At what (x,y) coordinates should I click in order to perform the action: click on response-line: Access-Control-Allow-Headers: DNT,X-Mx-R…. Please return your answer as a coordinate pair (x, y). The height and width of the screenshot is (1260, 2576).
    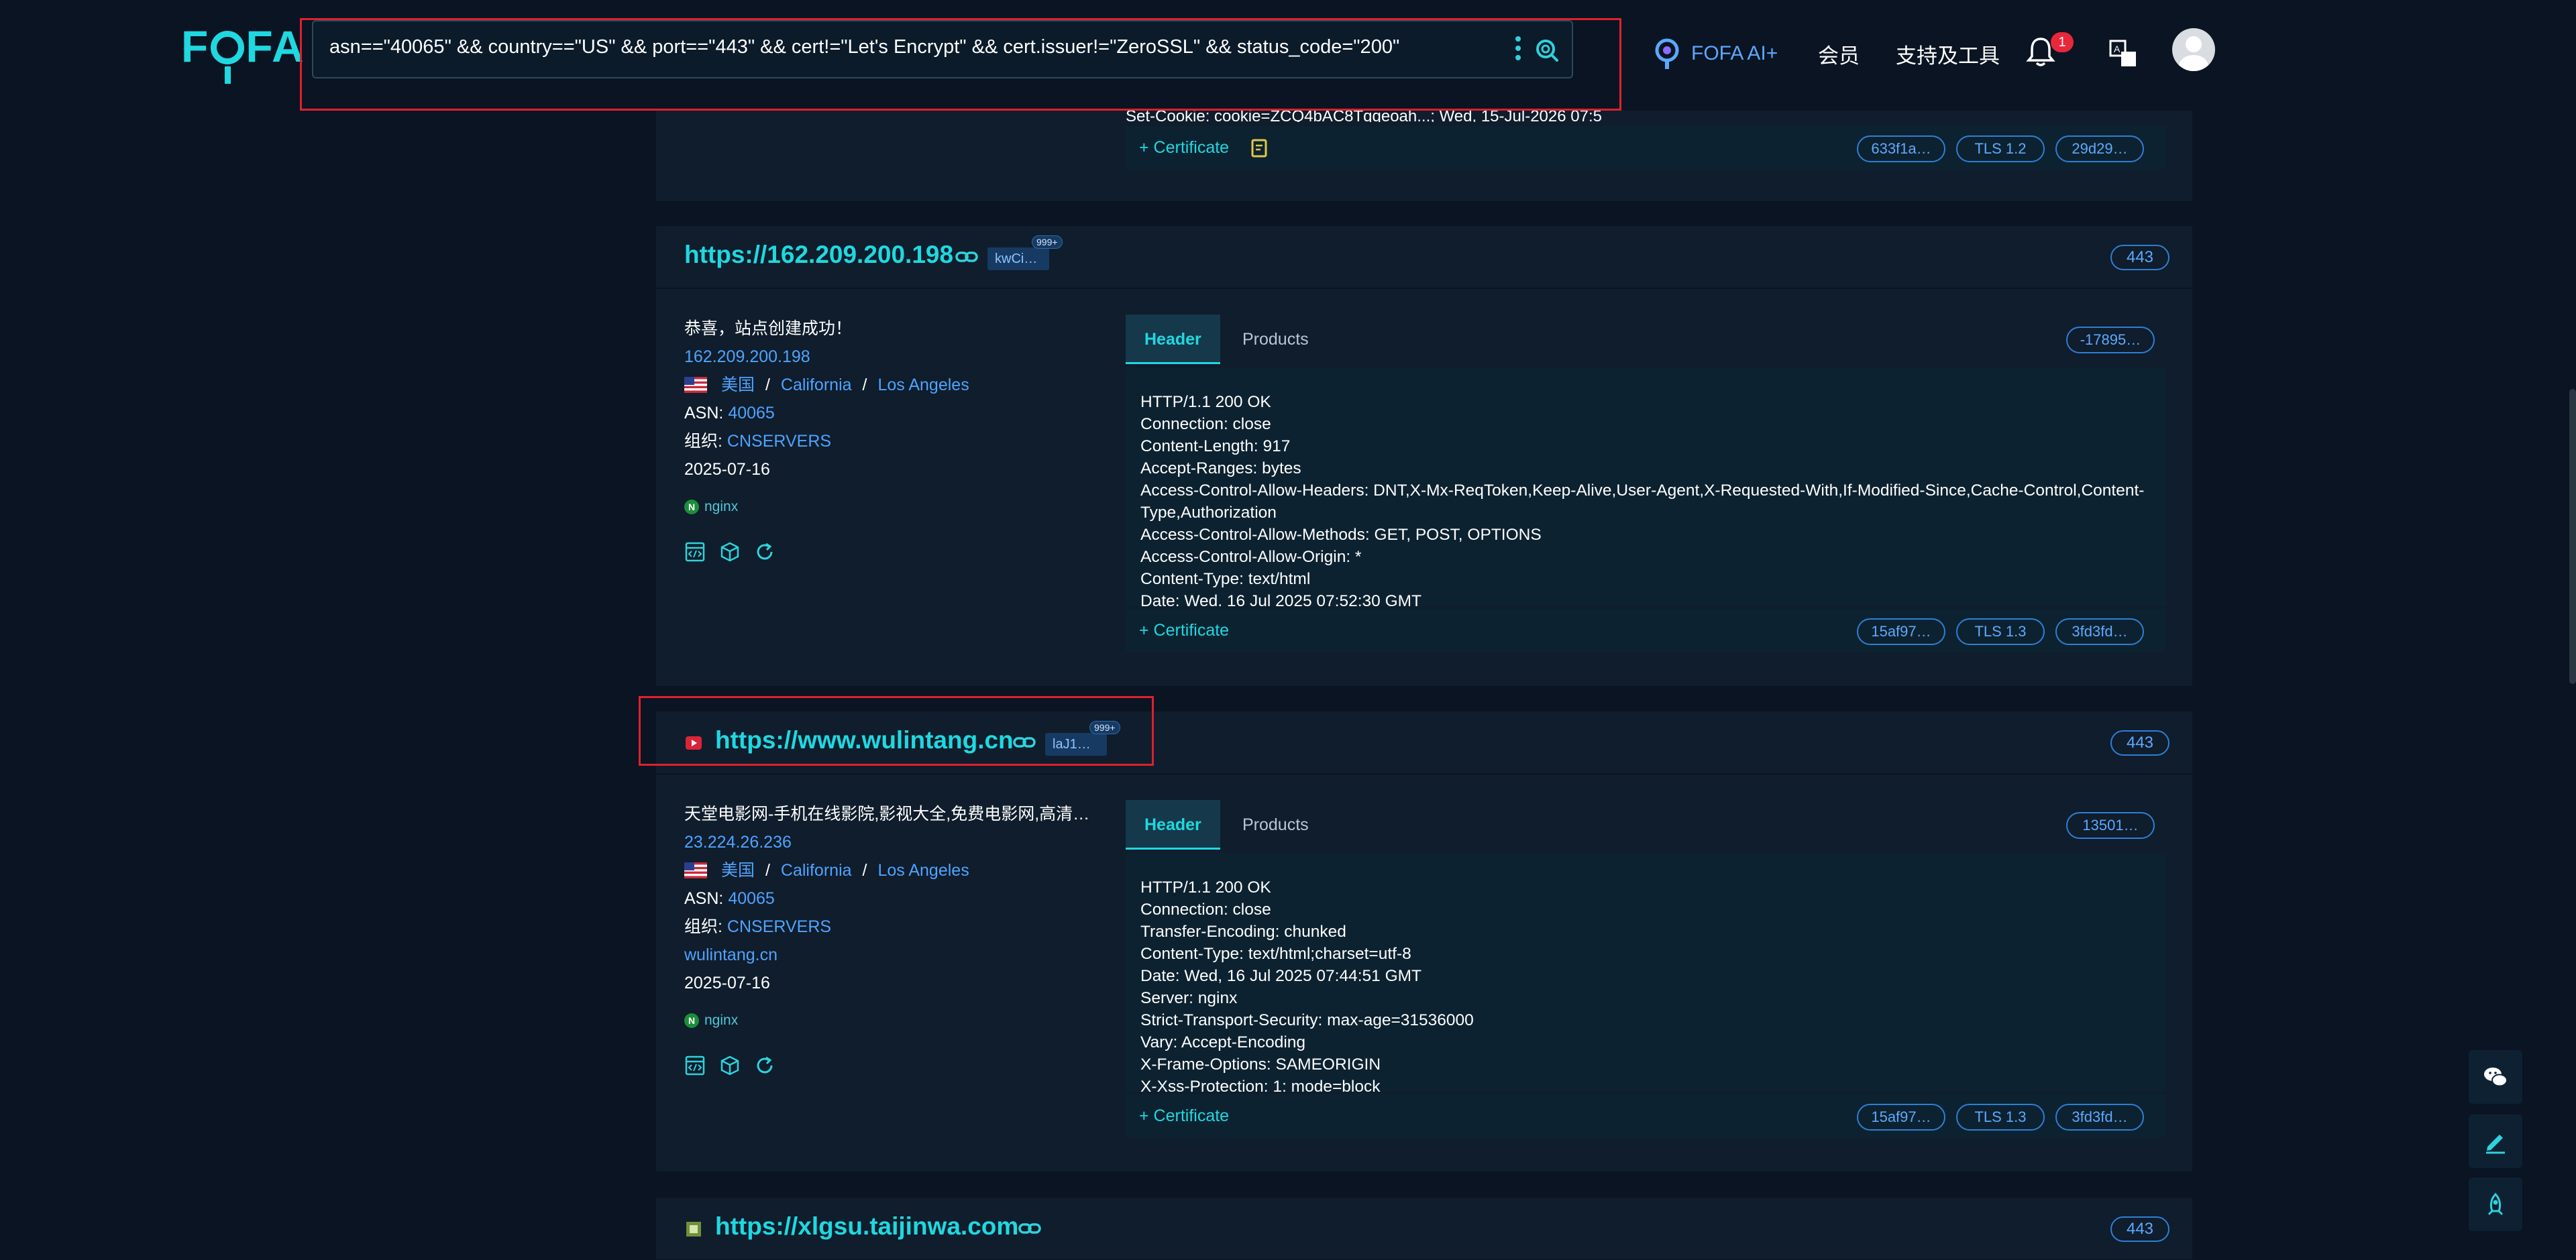
    Looking at the image, I should click on (1642, 502).